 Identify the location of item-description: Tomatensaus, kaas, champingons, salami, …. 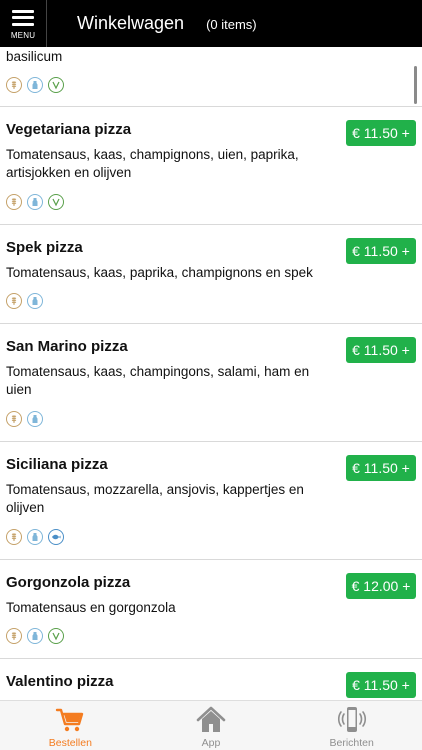
(158, 380).